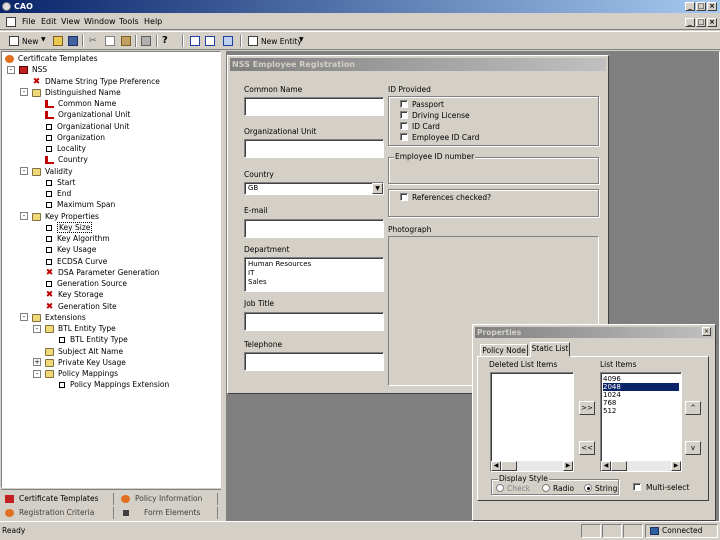 The height and width of the screenshot is (540, 720). I want to click on employee-id-group: Employee ID number, so click(493, 168).